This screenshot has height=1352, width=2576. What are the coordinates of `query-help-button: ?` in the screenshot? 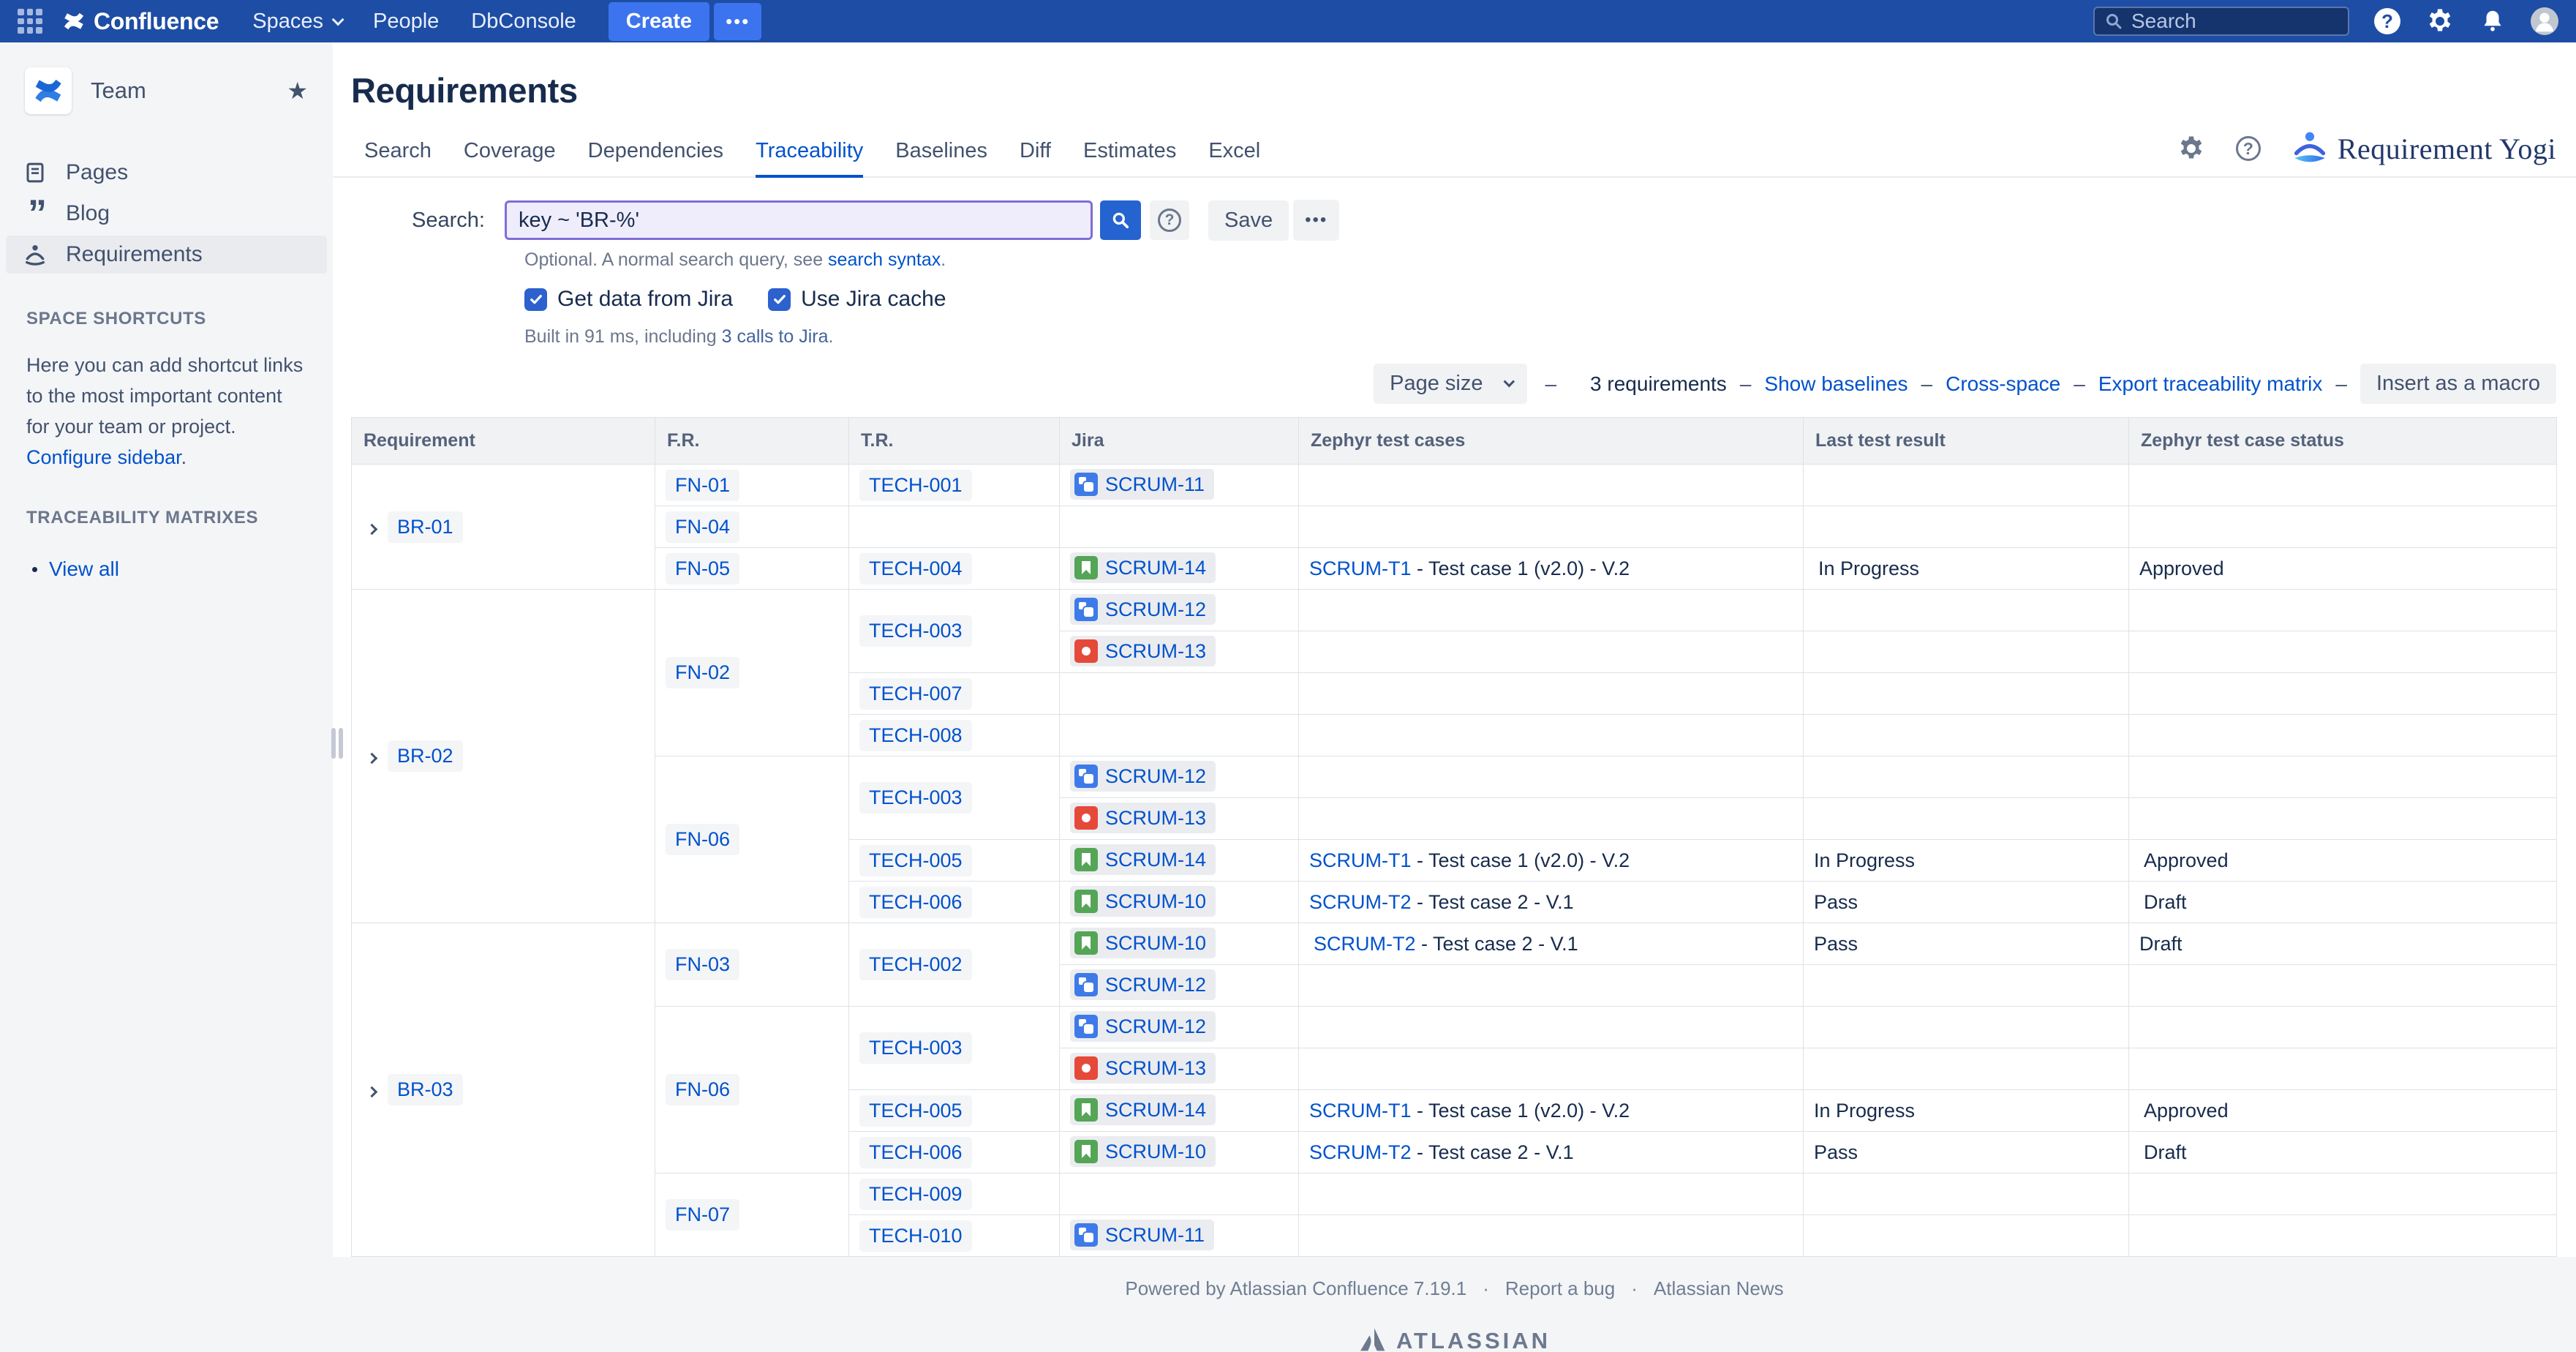 It's located at (1169, 220).